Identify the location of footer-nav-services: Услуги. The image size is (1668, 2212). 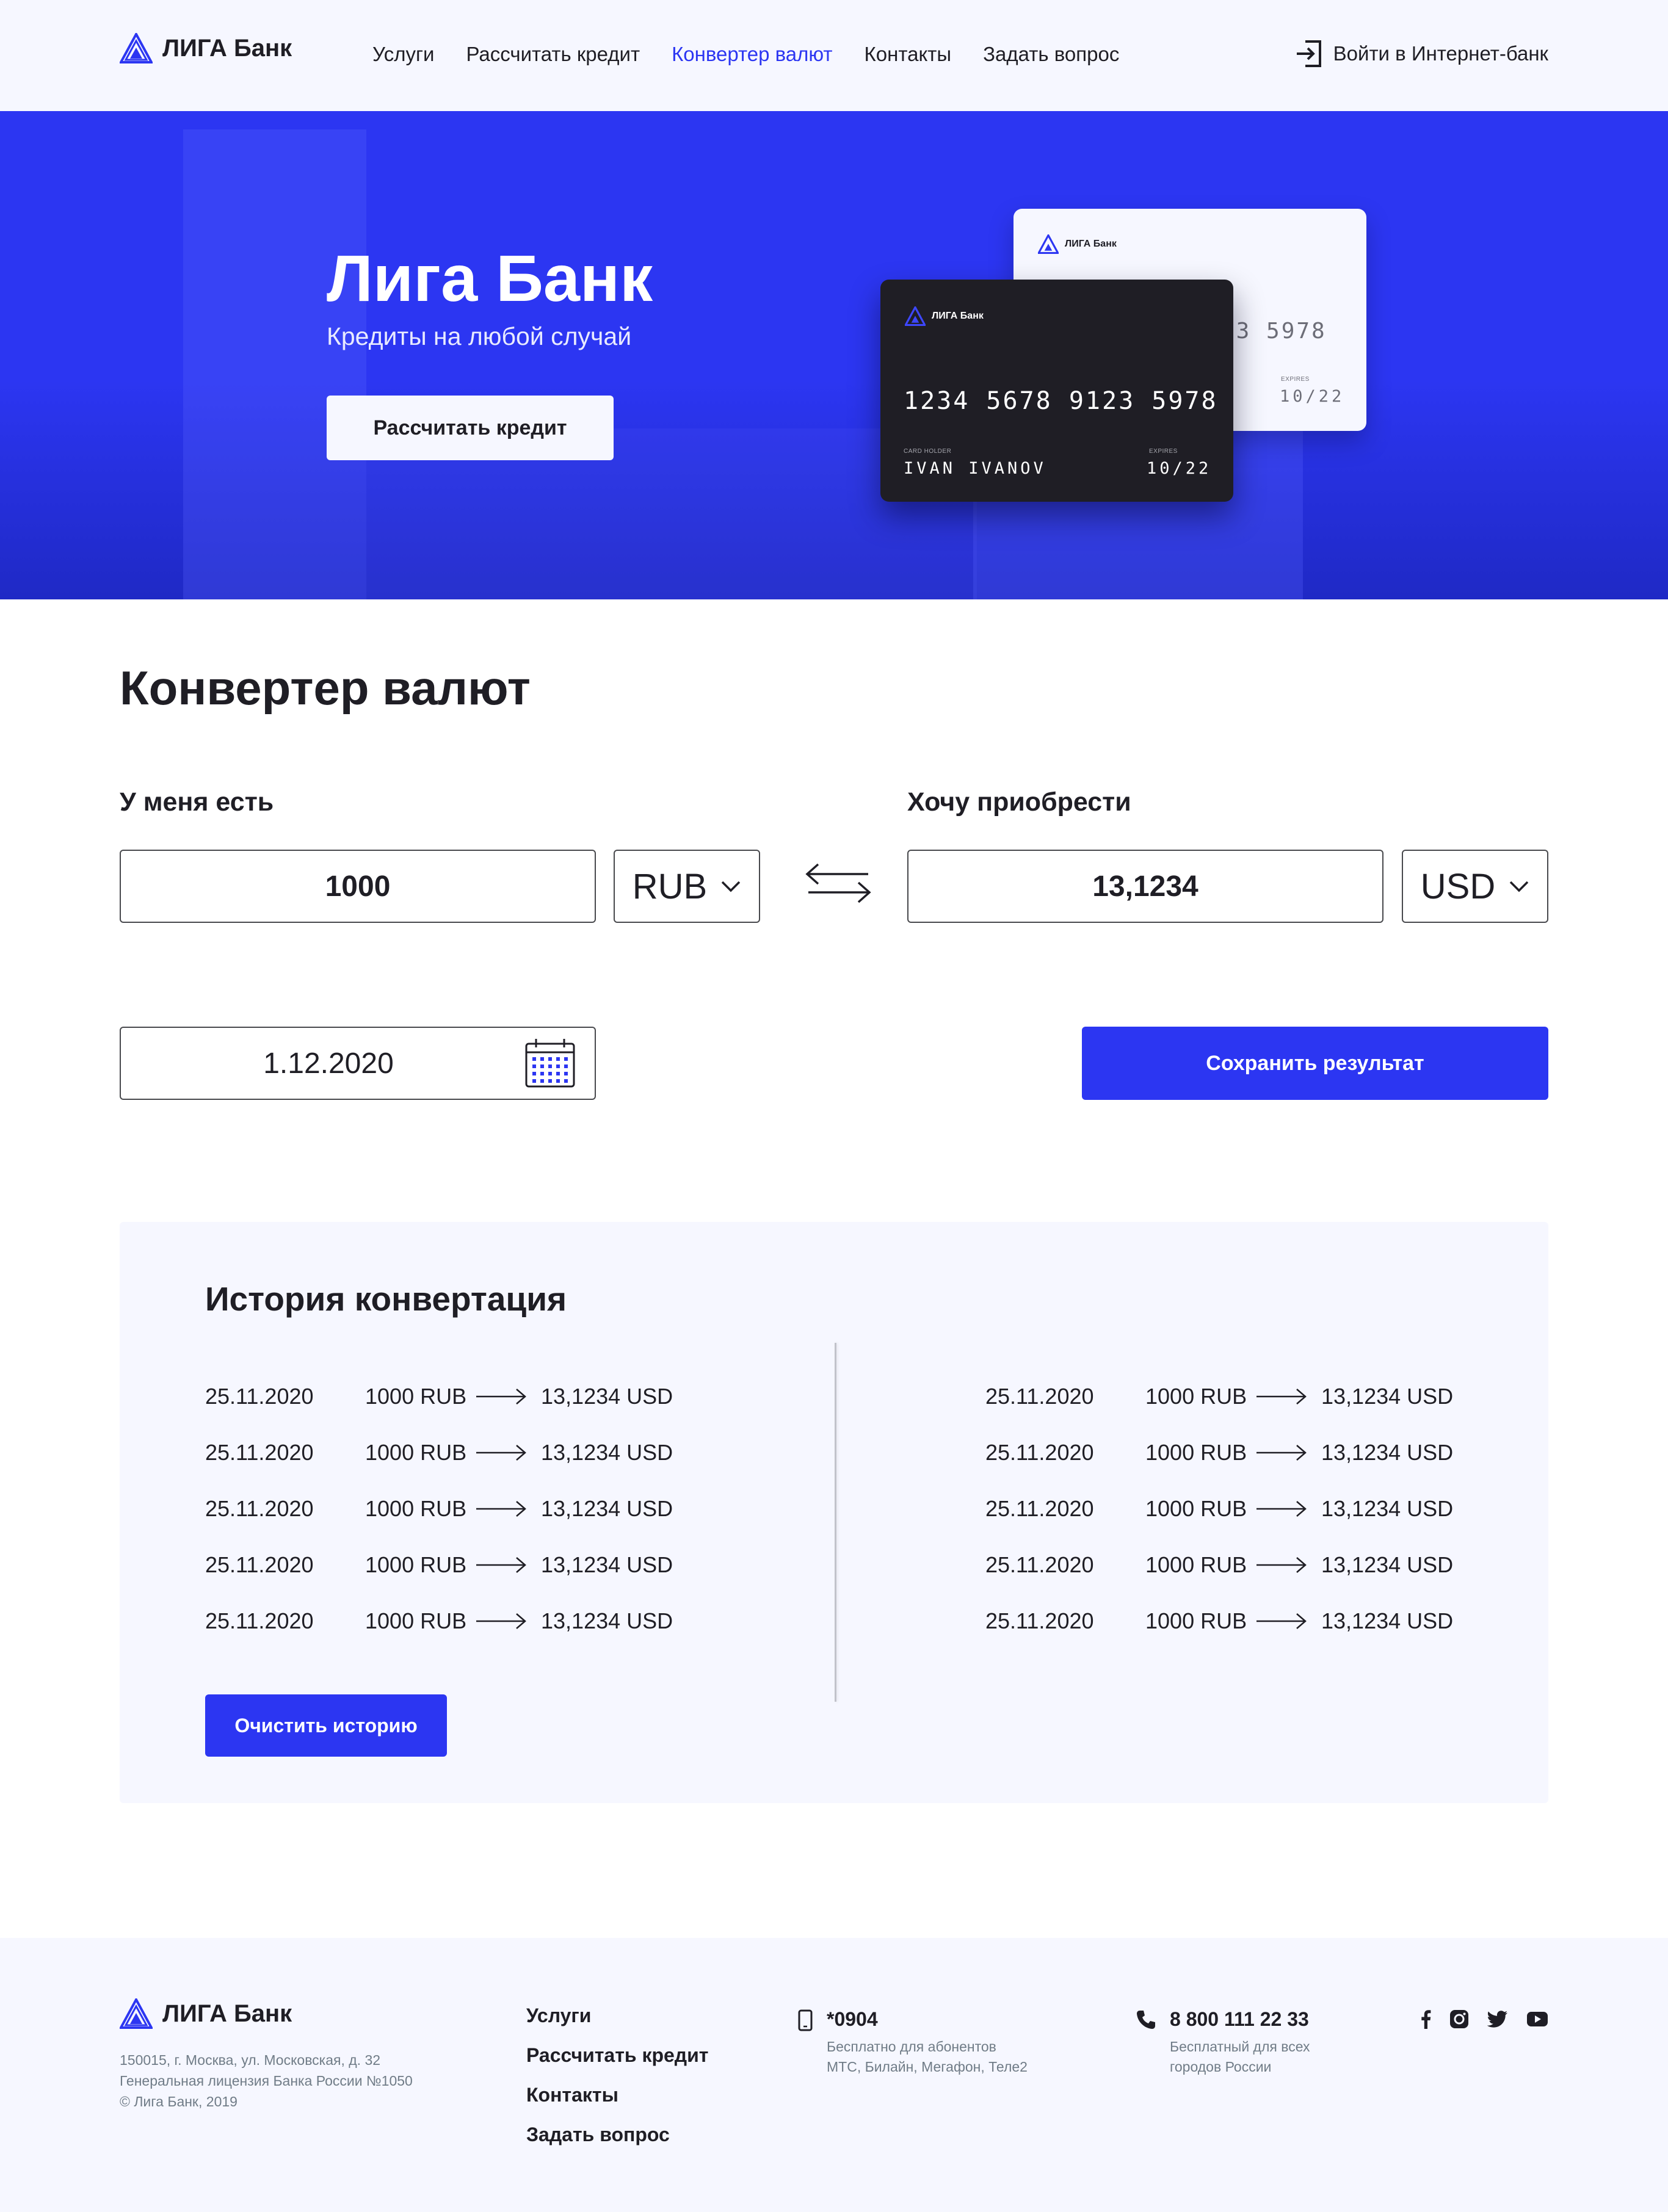
(617, 2015).